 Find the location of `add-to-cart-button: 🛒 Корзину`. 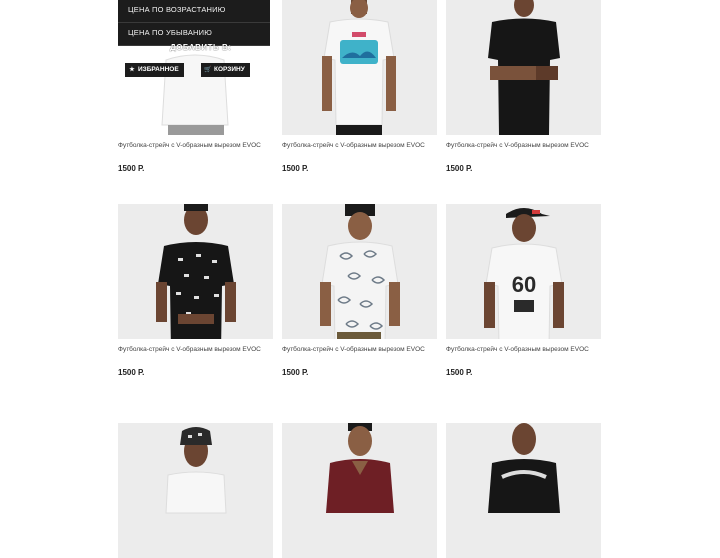

add-to-cart-button: 🛒 Корзину is located at coordinates (225, 70).